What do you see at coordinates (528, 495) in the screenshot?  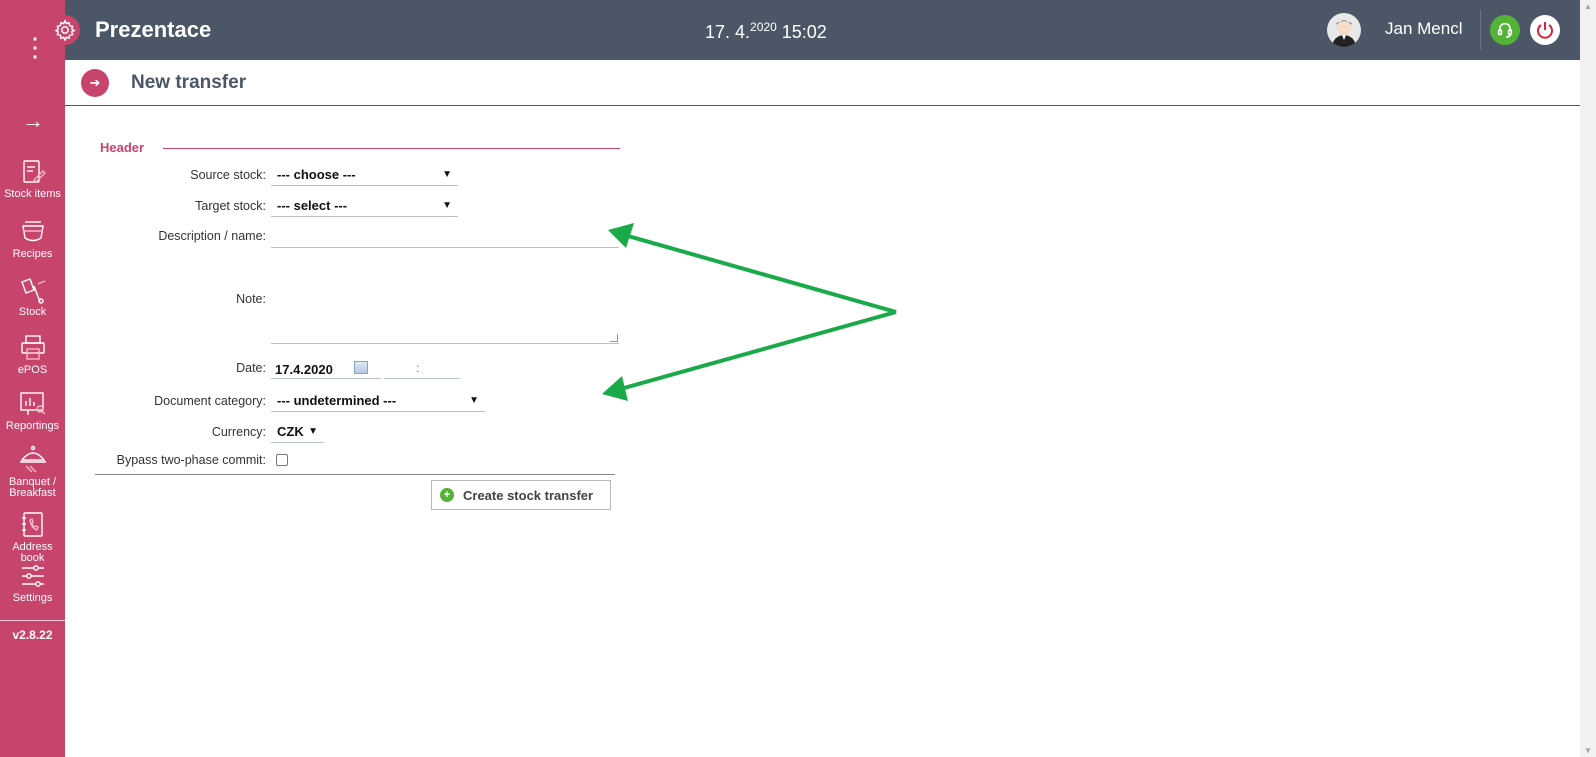 I see `create-stock-transfer-label: Create stock transfer` at bounding box center [528, 495].